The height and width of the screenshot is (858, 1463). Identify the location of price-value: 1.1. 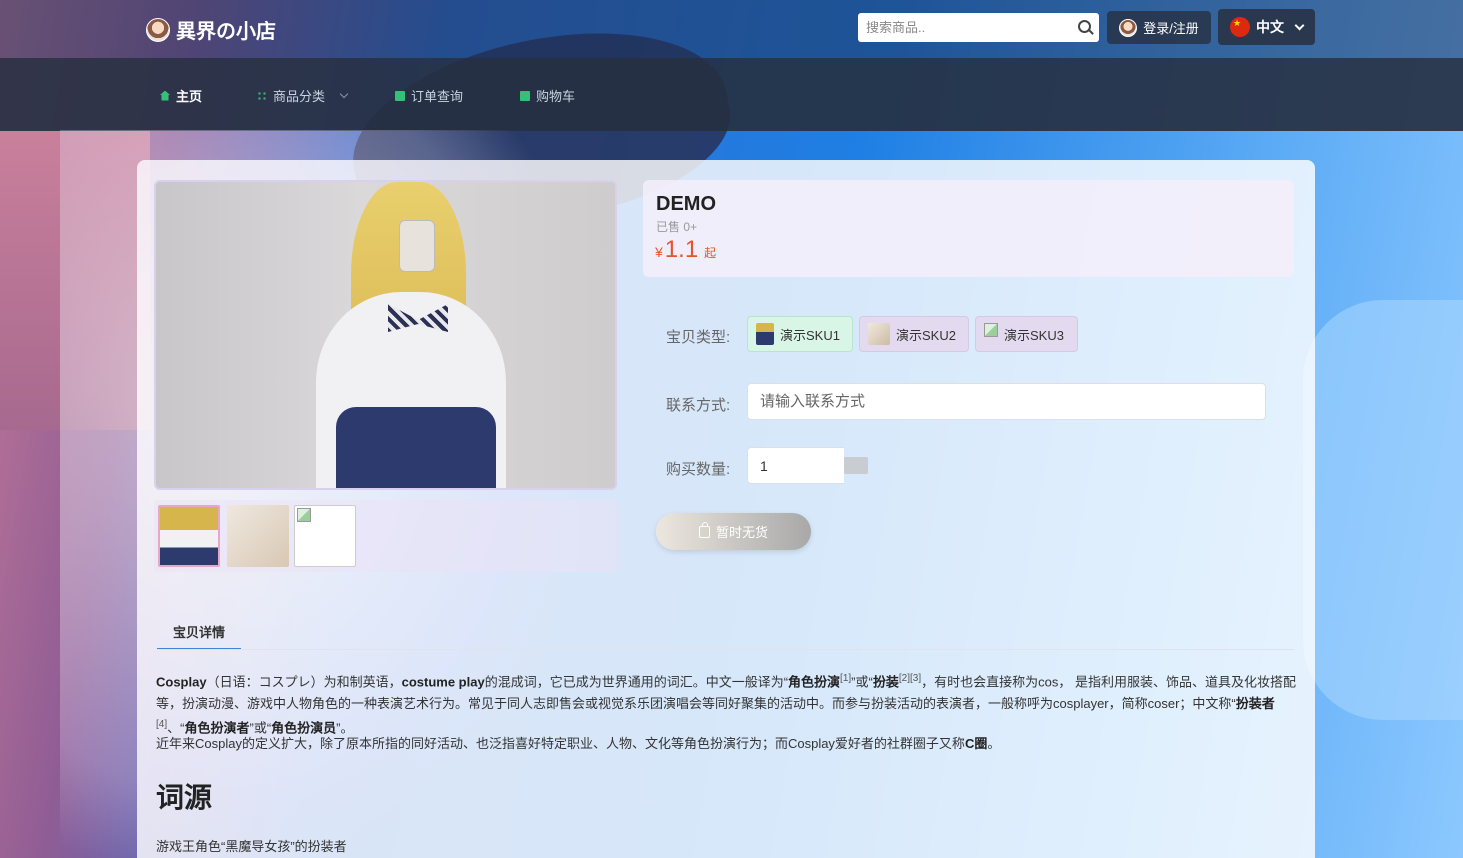
(681, 249).